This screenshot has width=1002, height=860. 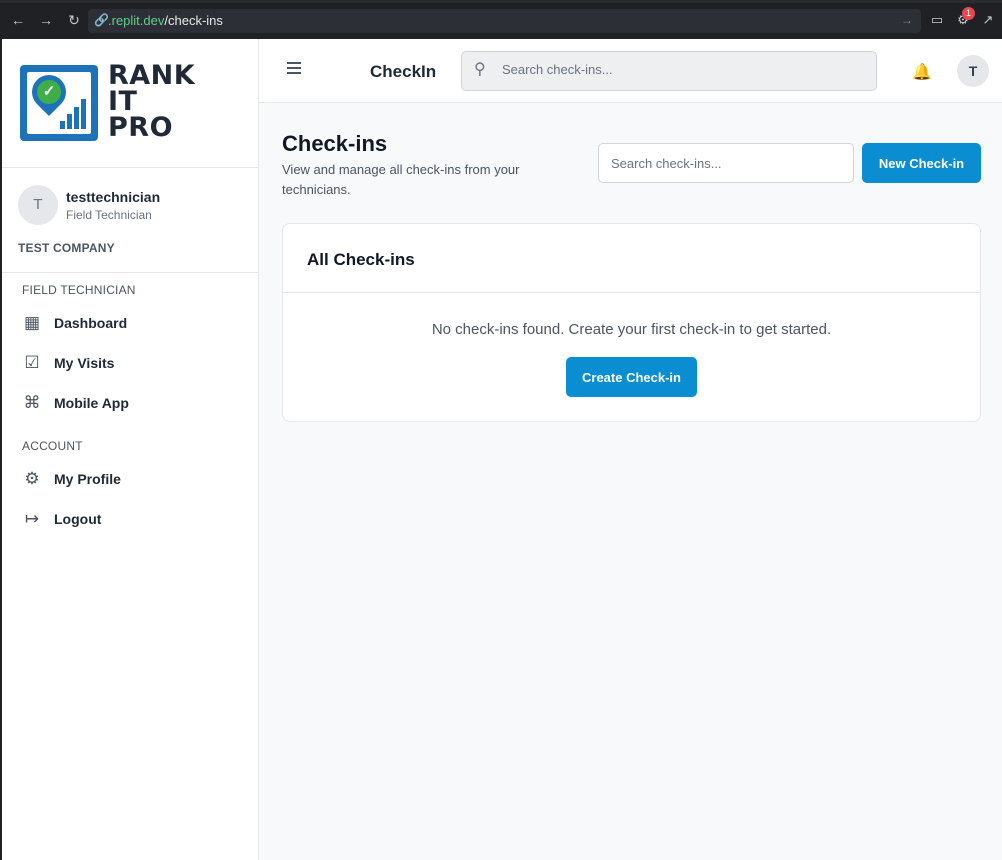 What do you see at coordinates (101, 20) in the screenshot?
I see `link-icon: 🔗` at bounding box center [101, 20].